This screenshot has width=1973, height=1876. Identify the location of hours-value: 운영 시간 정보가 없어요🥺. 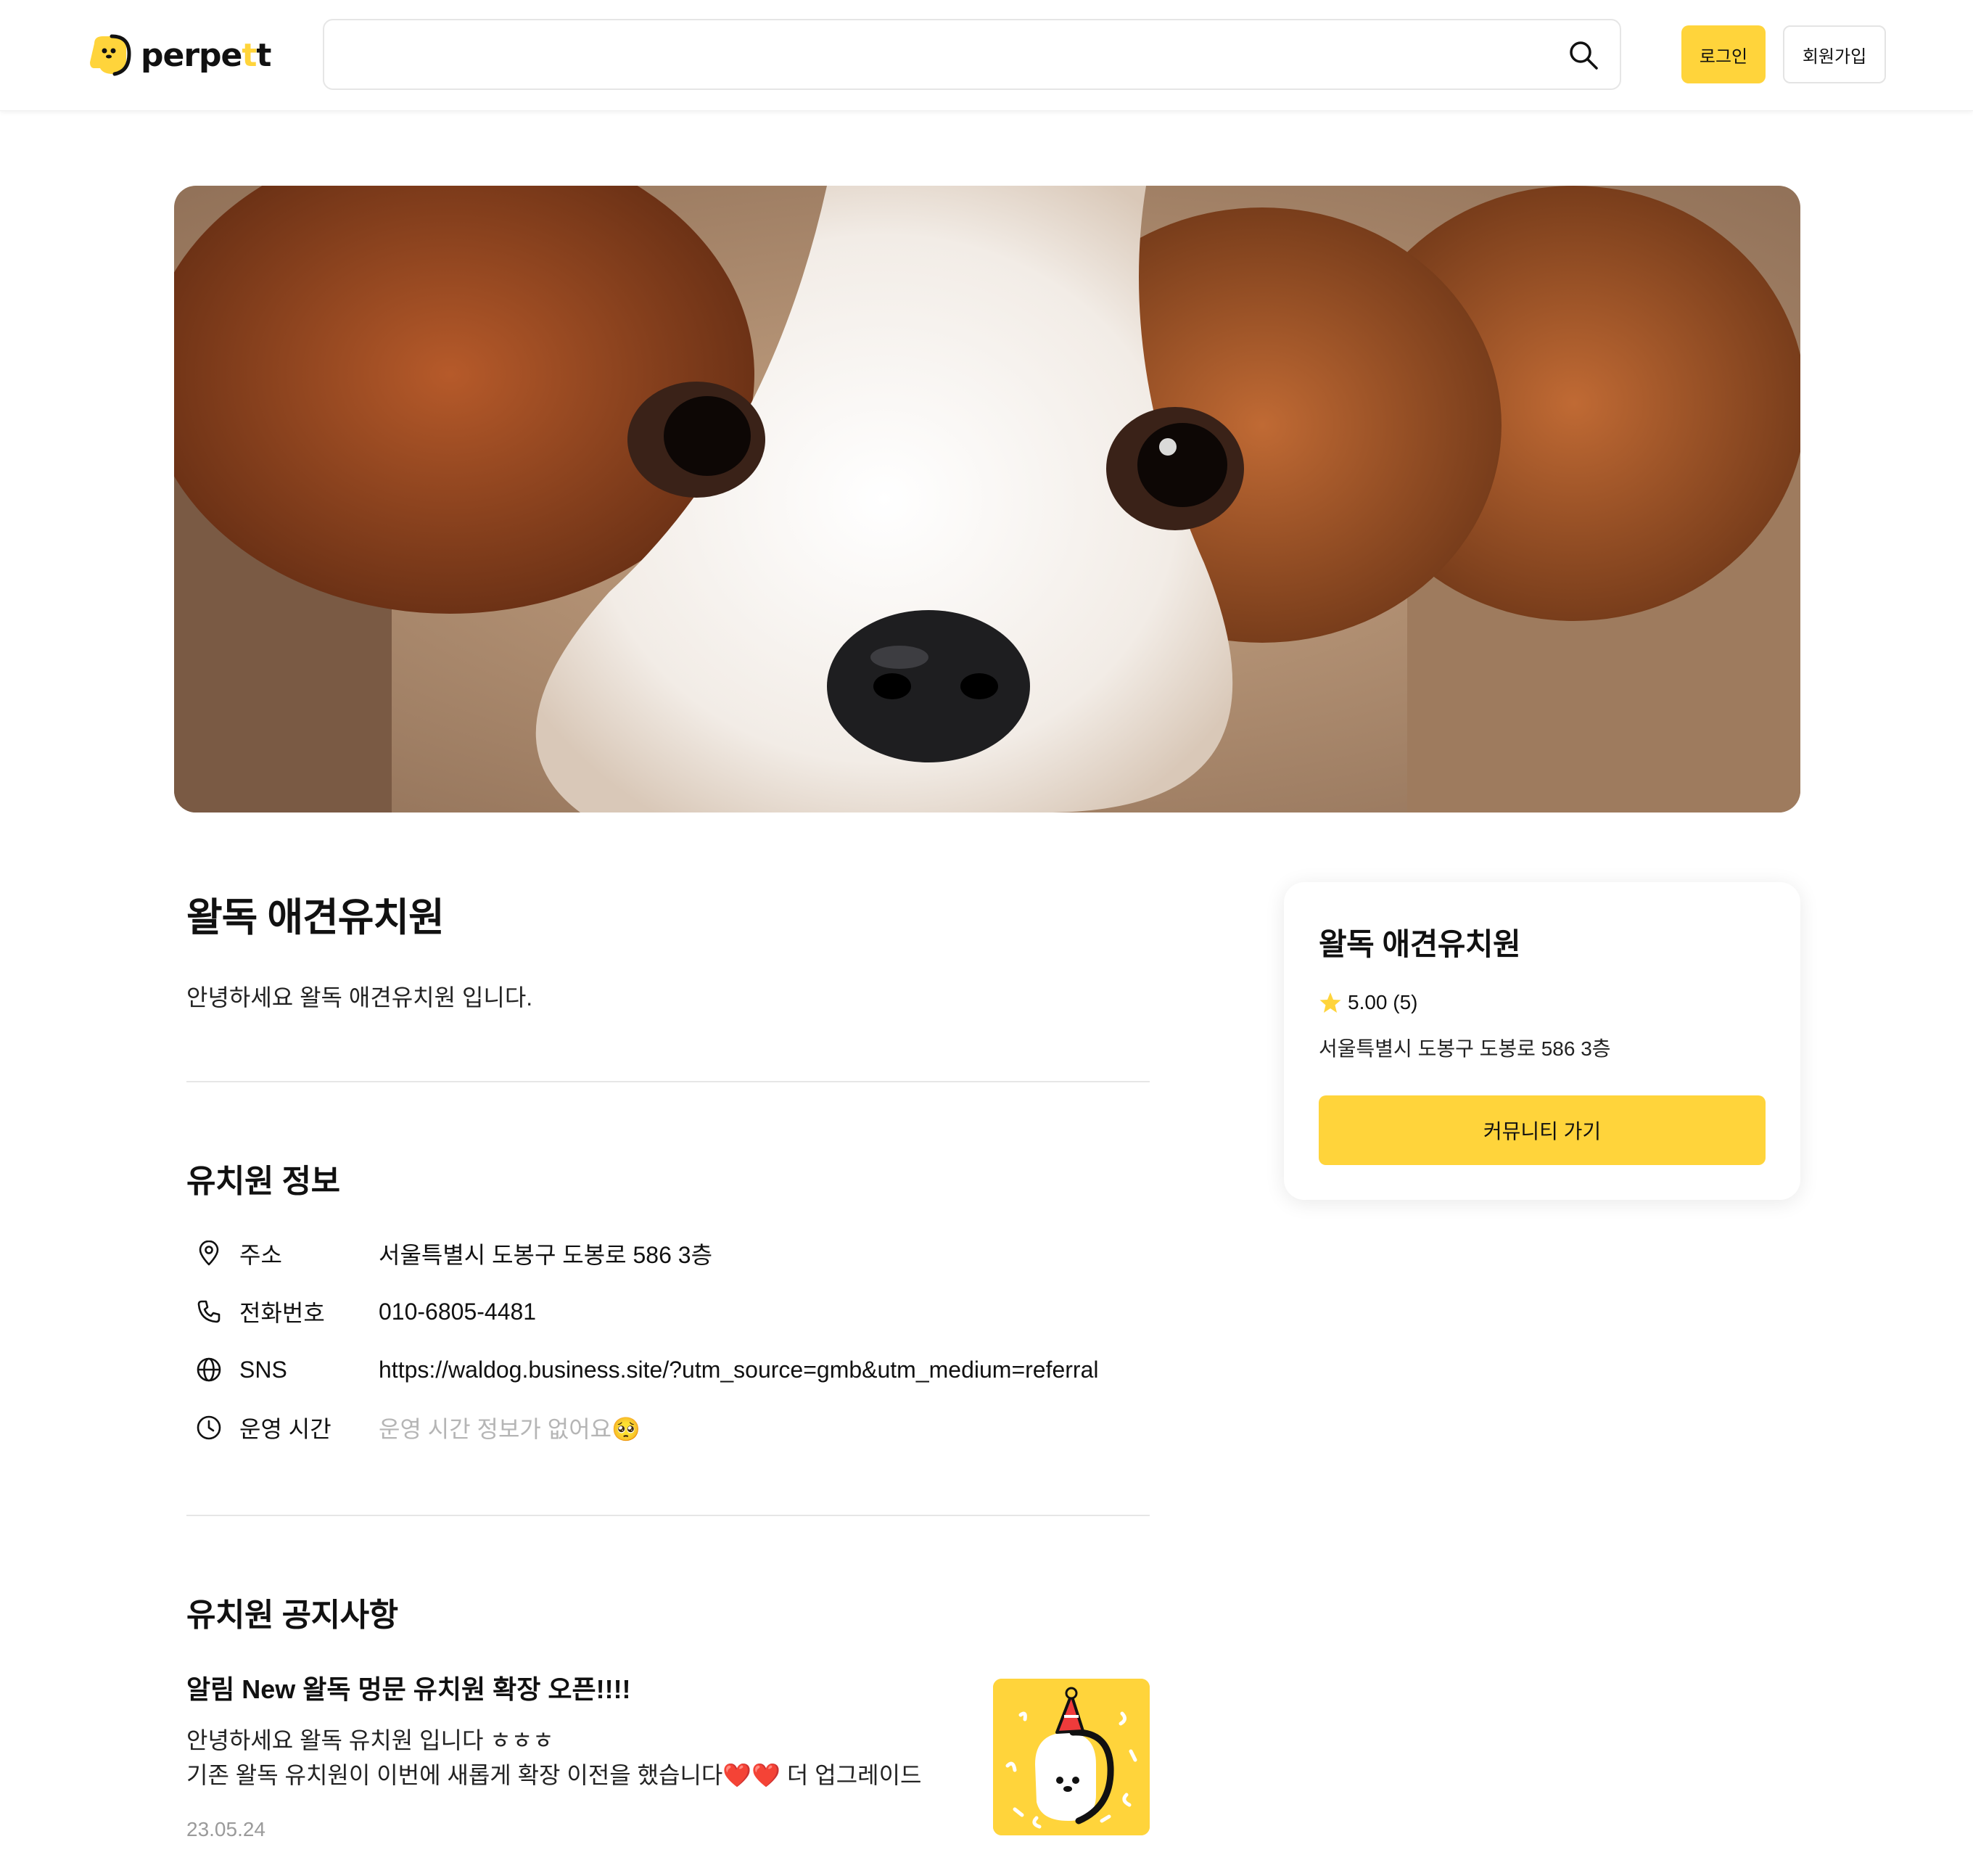
(509, 1429).